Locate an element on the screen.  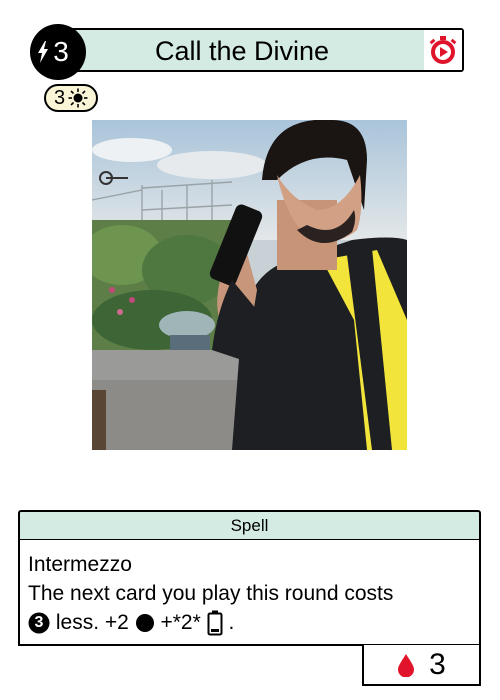
stat-value: 3 is located at coordinates (437, 664).